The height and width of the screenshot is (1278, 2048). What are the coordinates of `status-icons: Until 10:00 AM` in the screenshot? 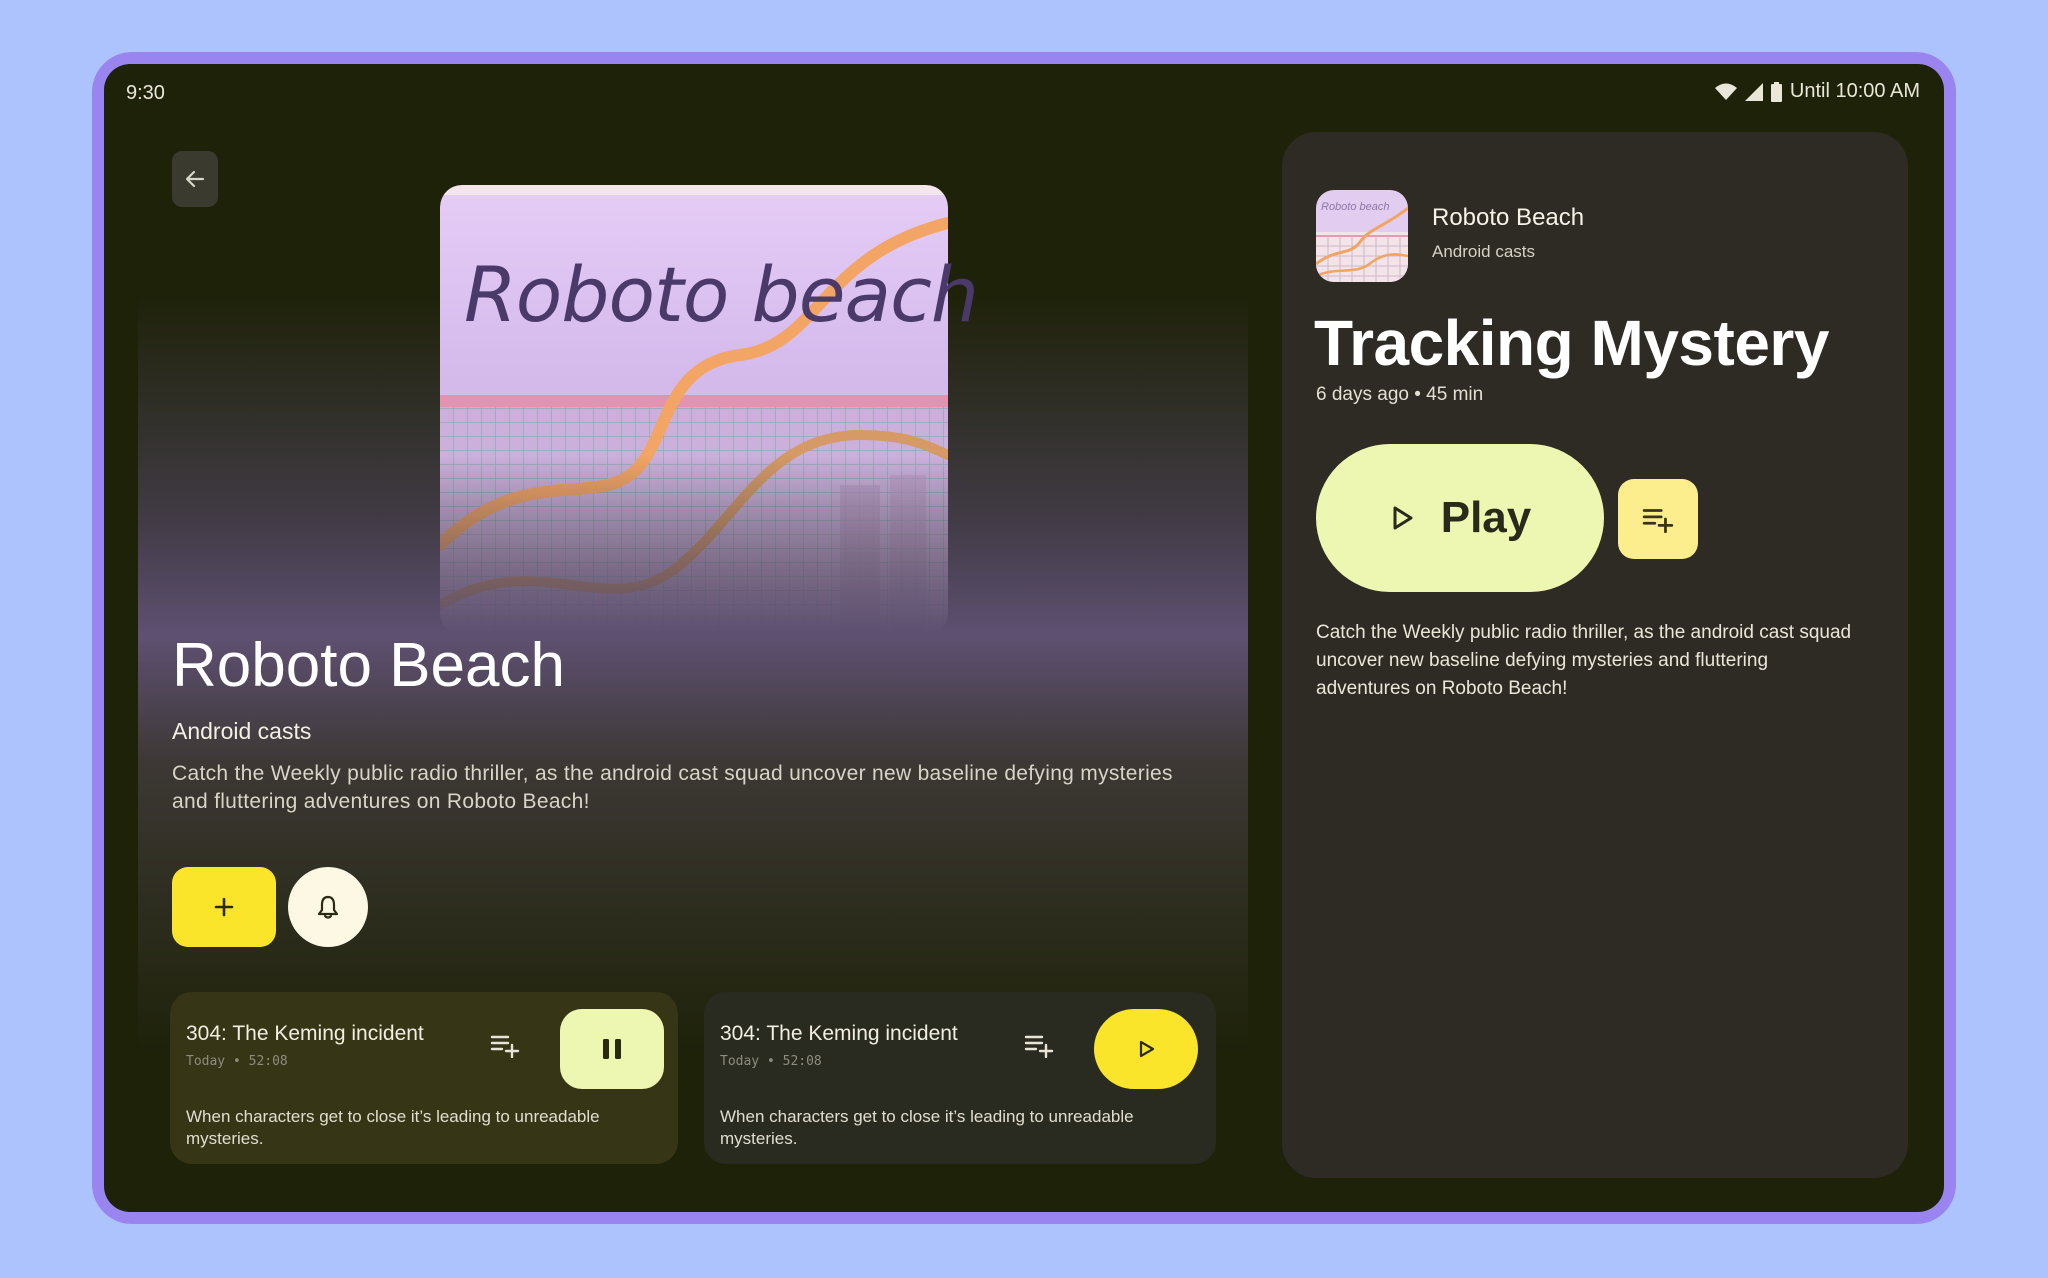 It's located at (1817, 91).